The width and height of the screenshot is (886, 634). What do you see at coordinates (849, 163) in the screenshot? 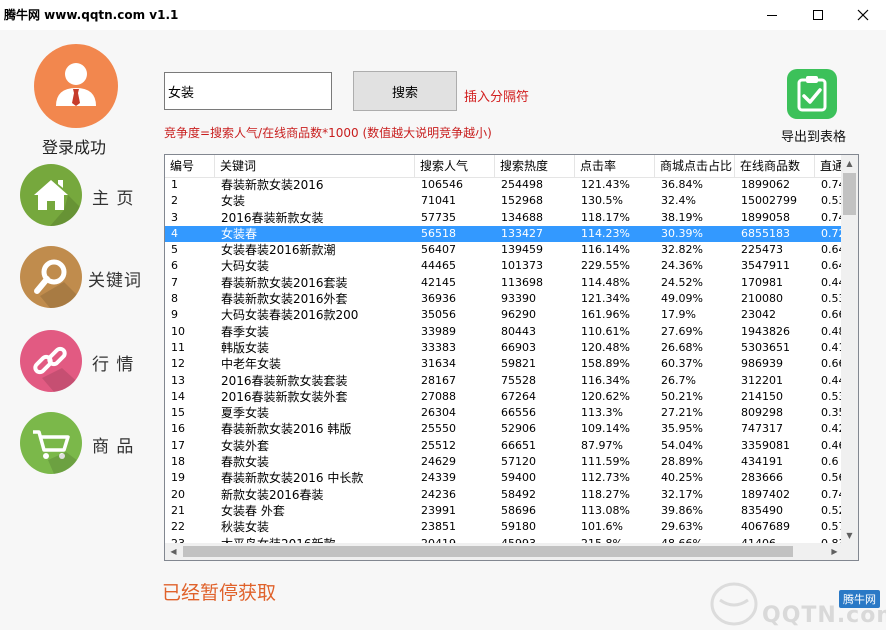
I see `scroll-up-icon: ▲` at bounding box center [849, 163].